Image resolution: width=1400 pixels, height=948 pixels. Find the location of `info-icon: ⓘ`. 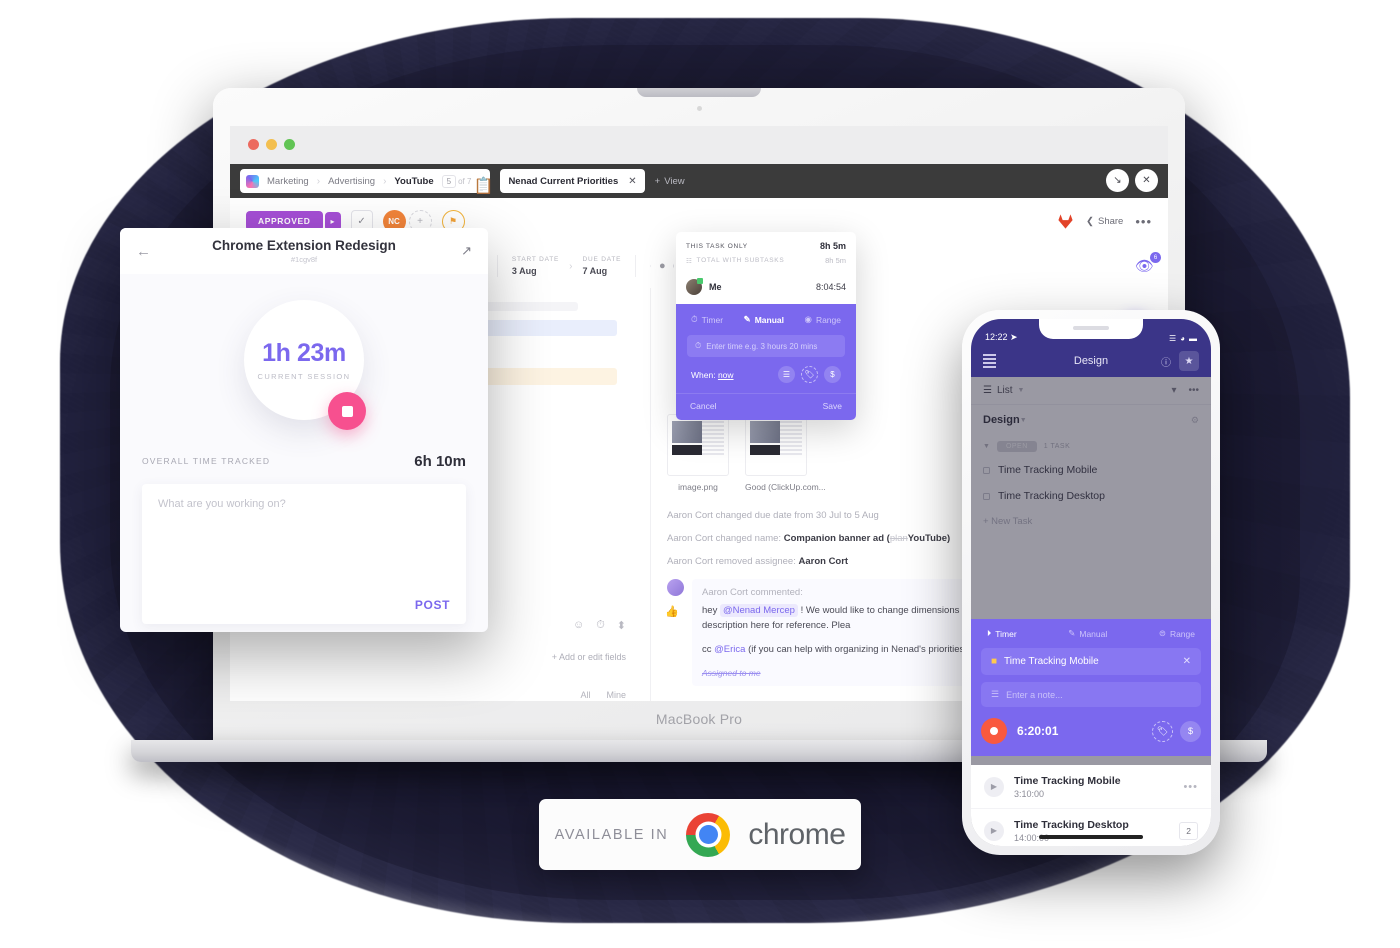

info-icon: ⓘ is located at coordinates (1166, 361).